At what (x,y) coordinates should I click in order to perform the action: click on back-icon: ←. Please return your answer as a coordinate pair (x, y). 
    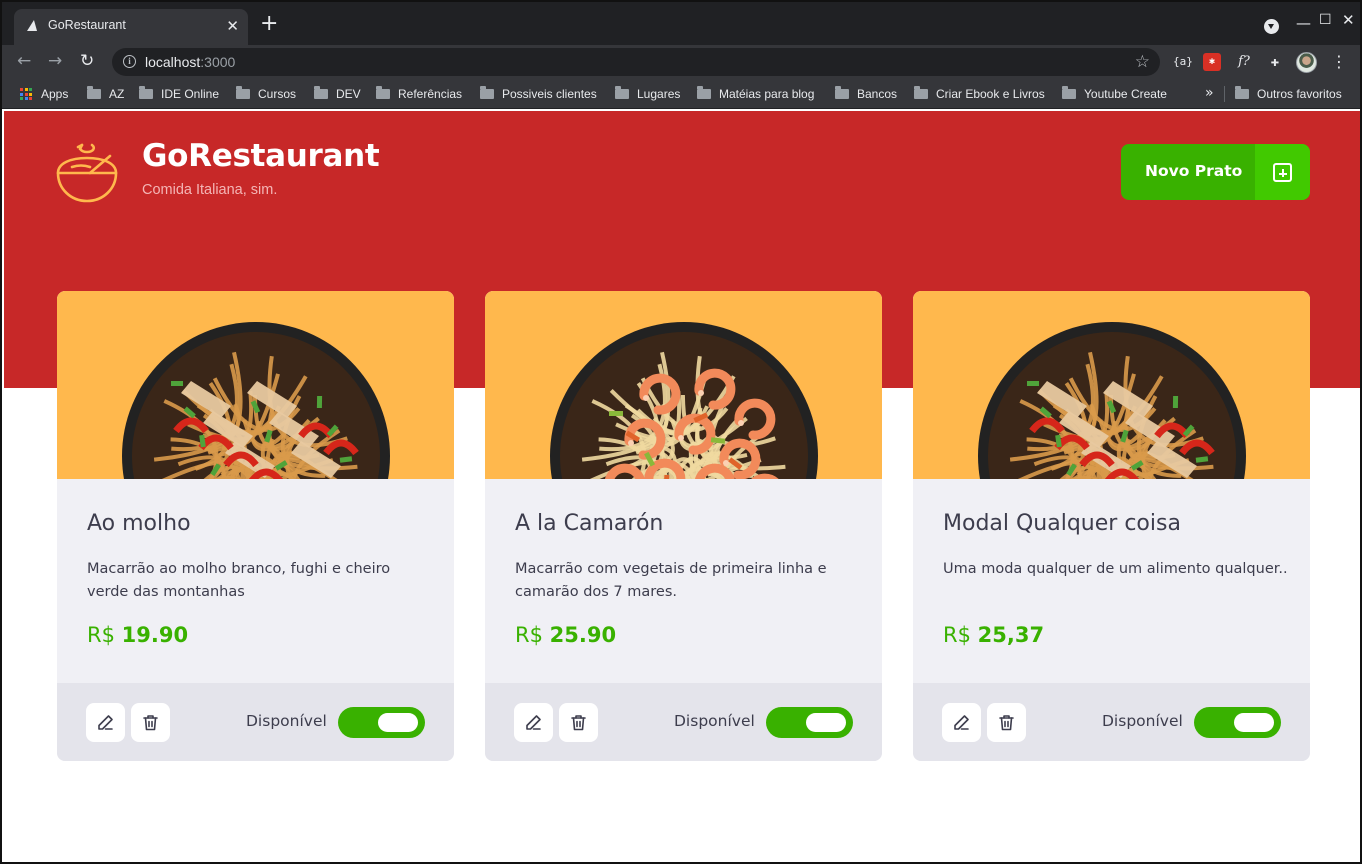
    Looking at the image, I should click on (24, 61).